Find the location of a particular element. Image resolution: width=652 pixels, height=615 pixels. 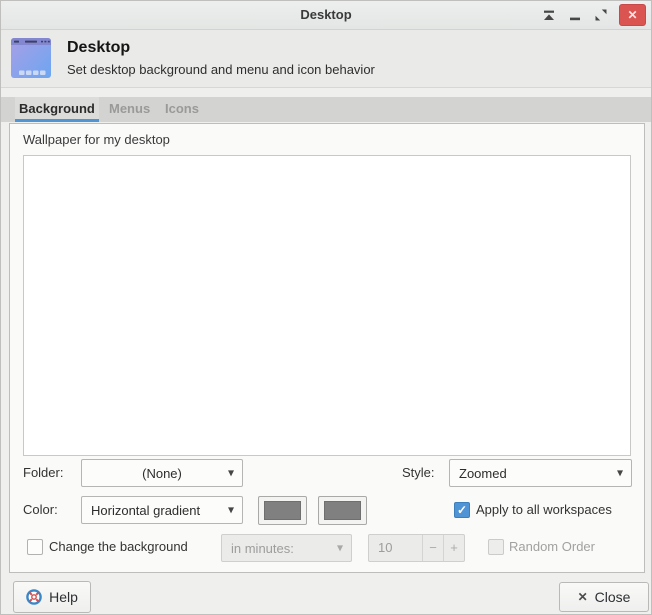

folder-label: Folder: is located at coordinates (43, 472).